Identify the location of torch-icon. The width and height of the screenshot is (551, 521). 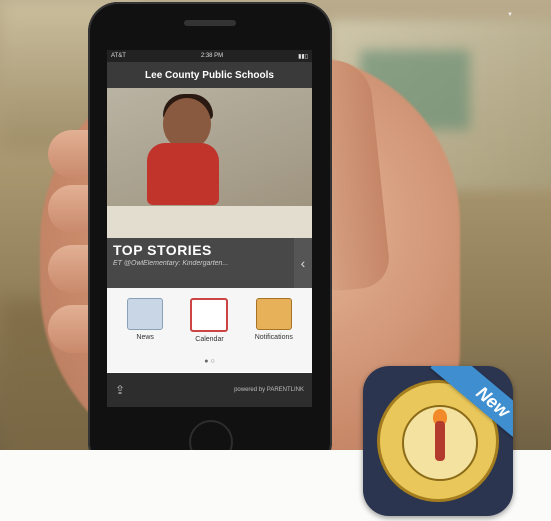
(440, 441).